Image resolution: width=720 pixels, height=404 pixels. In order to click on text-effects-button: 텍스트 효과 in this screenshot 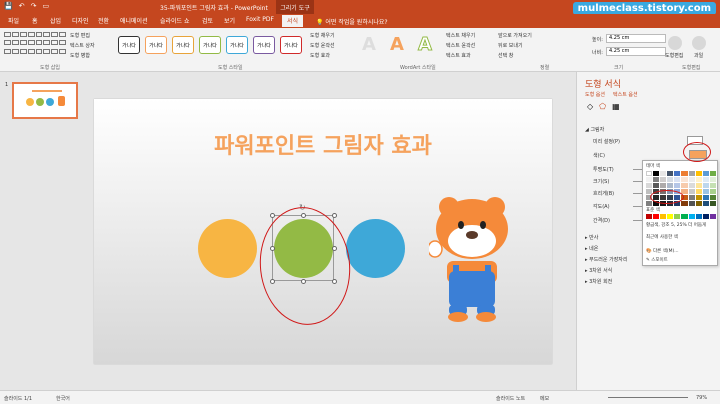, I will do `click(458, 55)`.